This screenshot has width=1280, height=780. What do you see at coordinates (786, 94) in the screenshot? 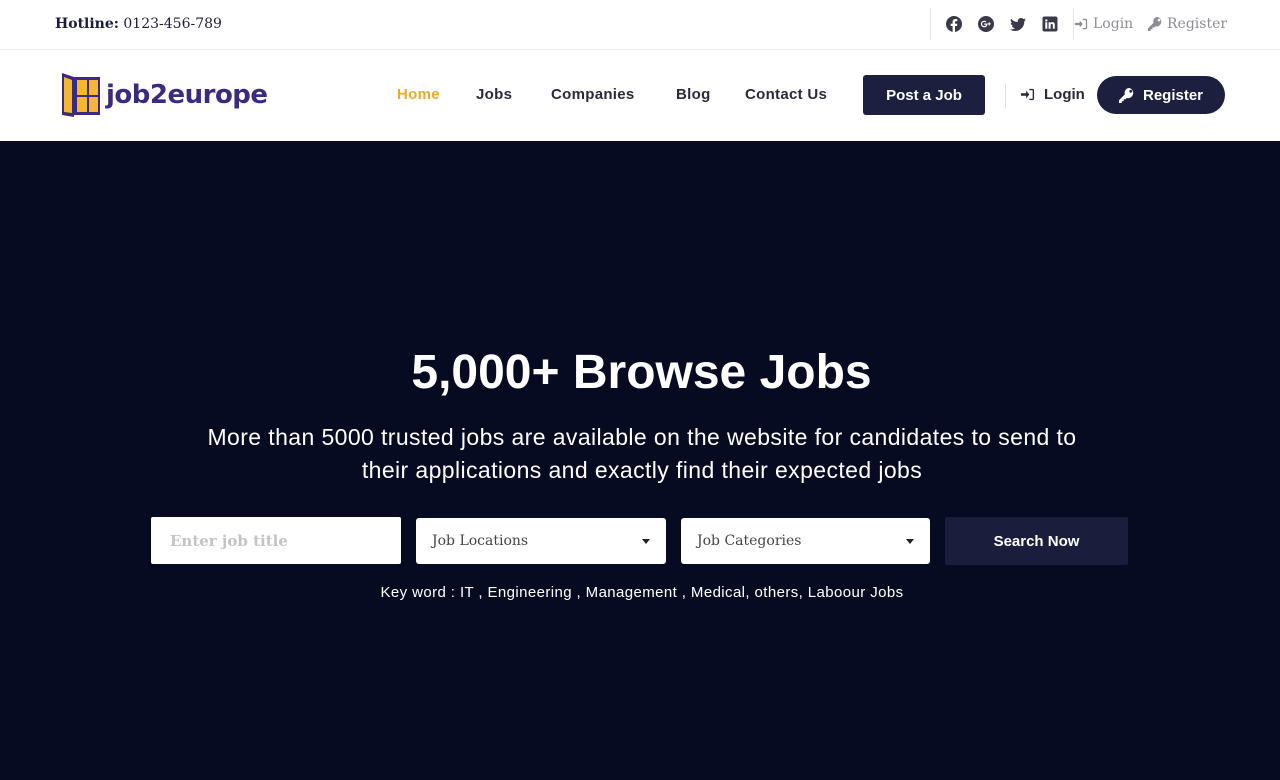
I see `nav-contact-us: Contact Us` at bounding box center [786, 94].